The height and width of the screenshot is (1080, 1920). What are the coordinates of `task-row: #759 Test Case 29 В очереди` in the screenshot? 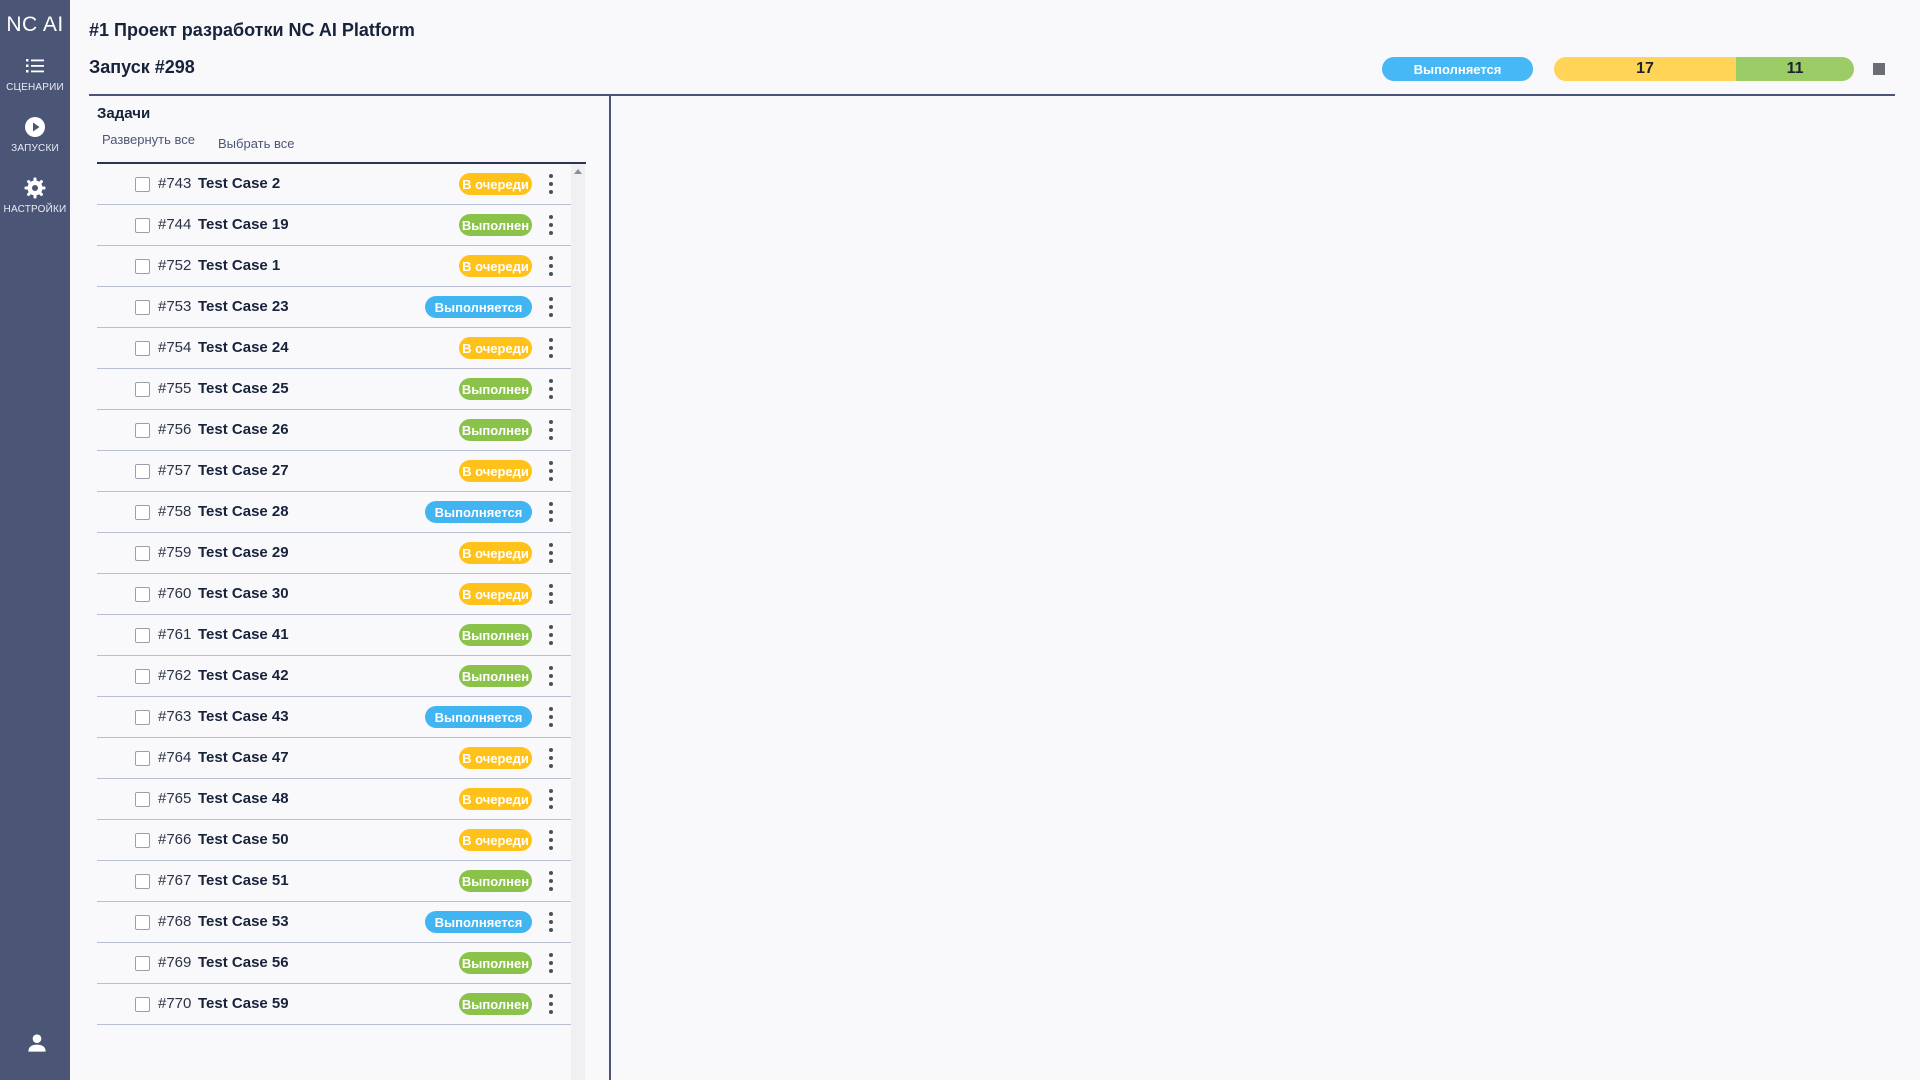 It's located at (334, 553).